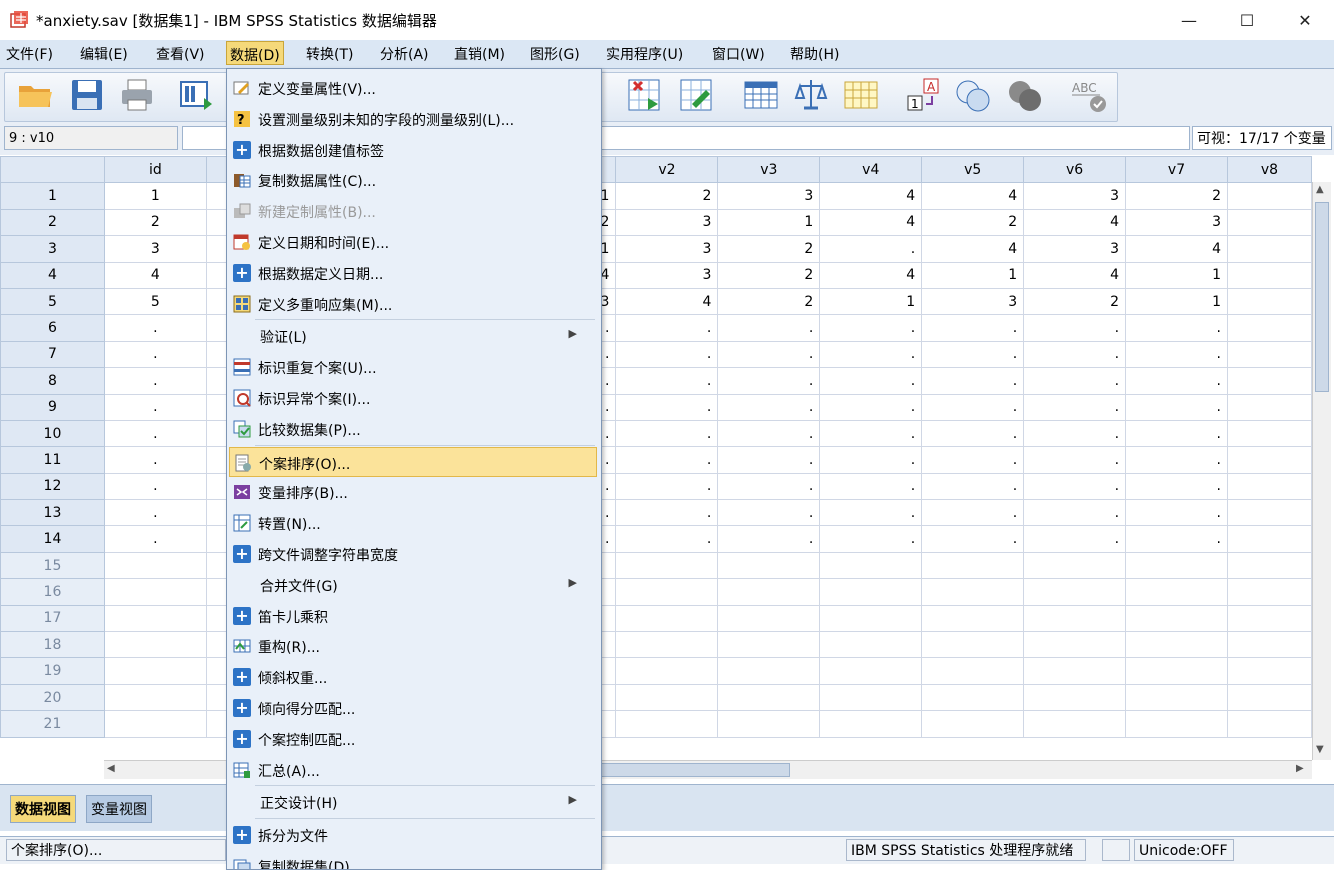 The height and width of the screenshot is (870, 1334). Describe the element at coordinates (52, 592) in the screenshot. I see `row-header: 16` at that location.